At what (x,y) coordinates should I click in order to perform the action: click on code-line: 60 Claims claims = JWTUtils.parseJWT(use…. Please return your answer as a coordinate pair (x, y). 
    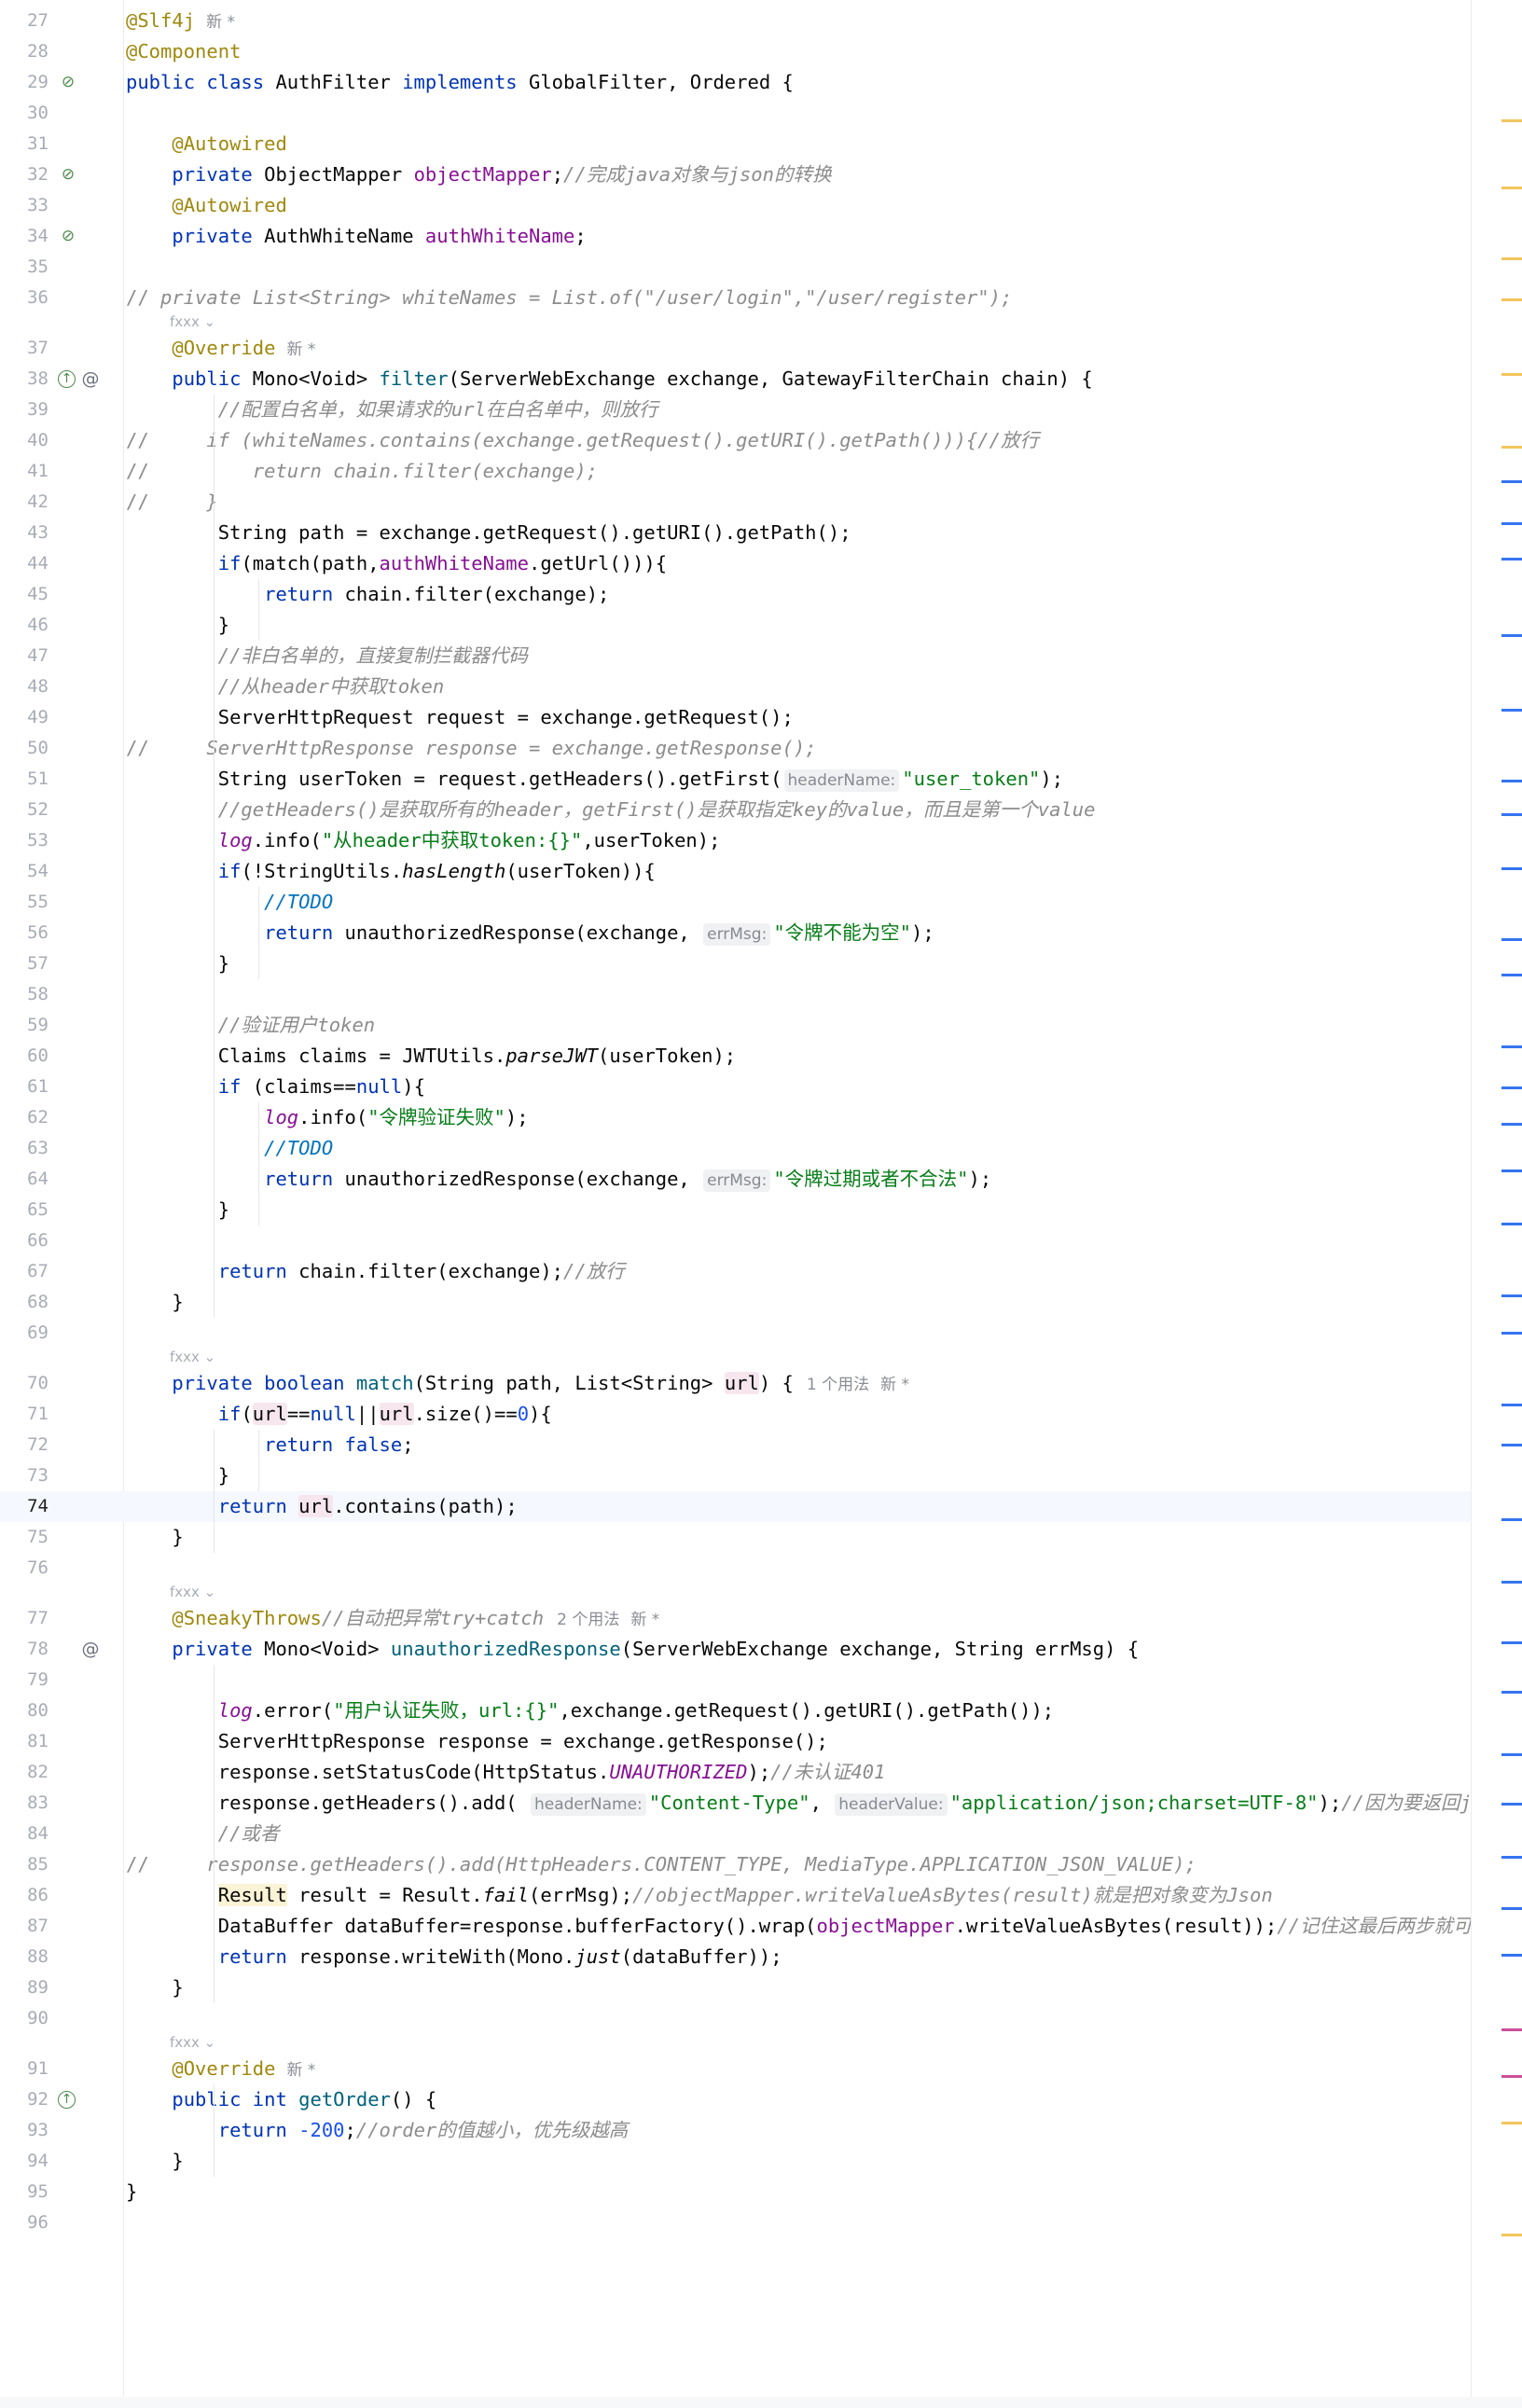
    Looking at the image, I should click on (757, 1056).